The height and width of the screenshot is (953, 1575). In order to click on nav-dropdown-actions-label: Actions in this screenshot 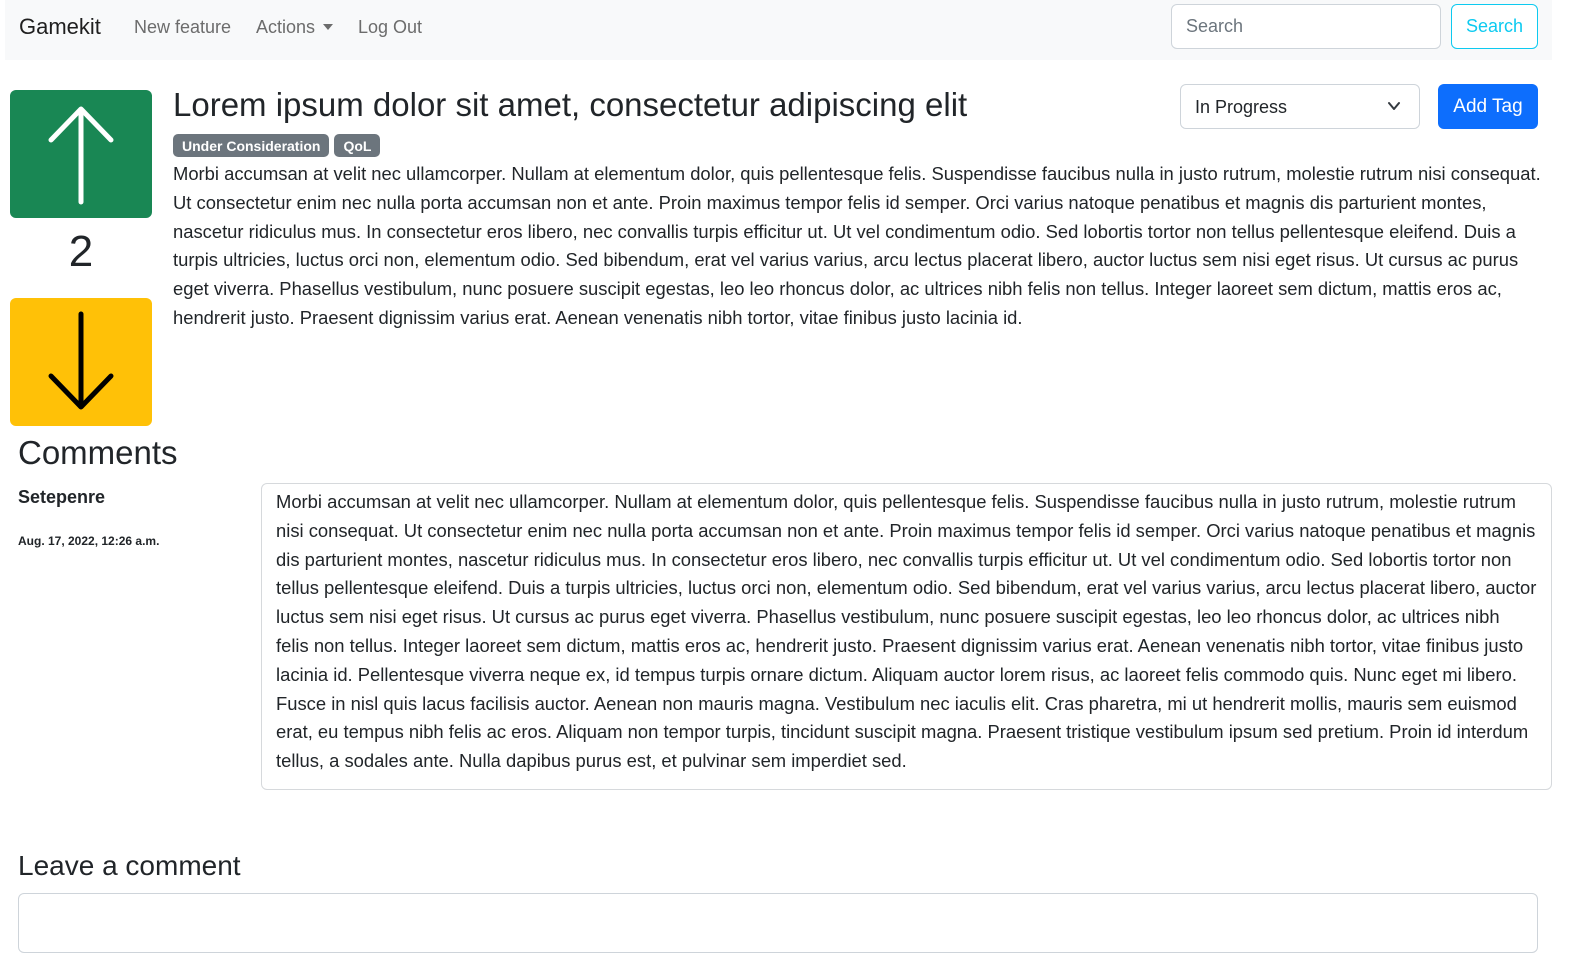, I will do `click(286, 27)`.